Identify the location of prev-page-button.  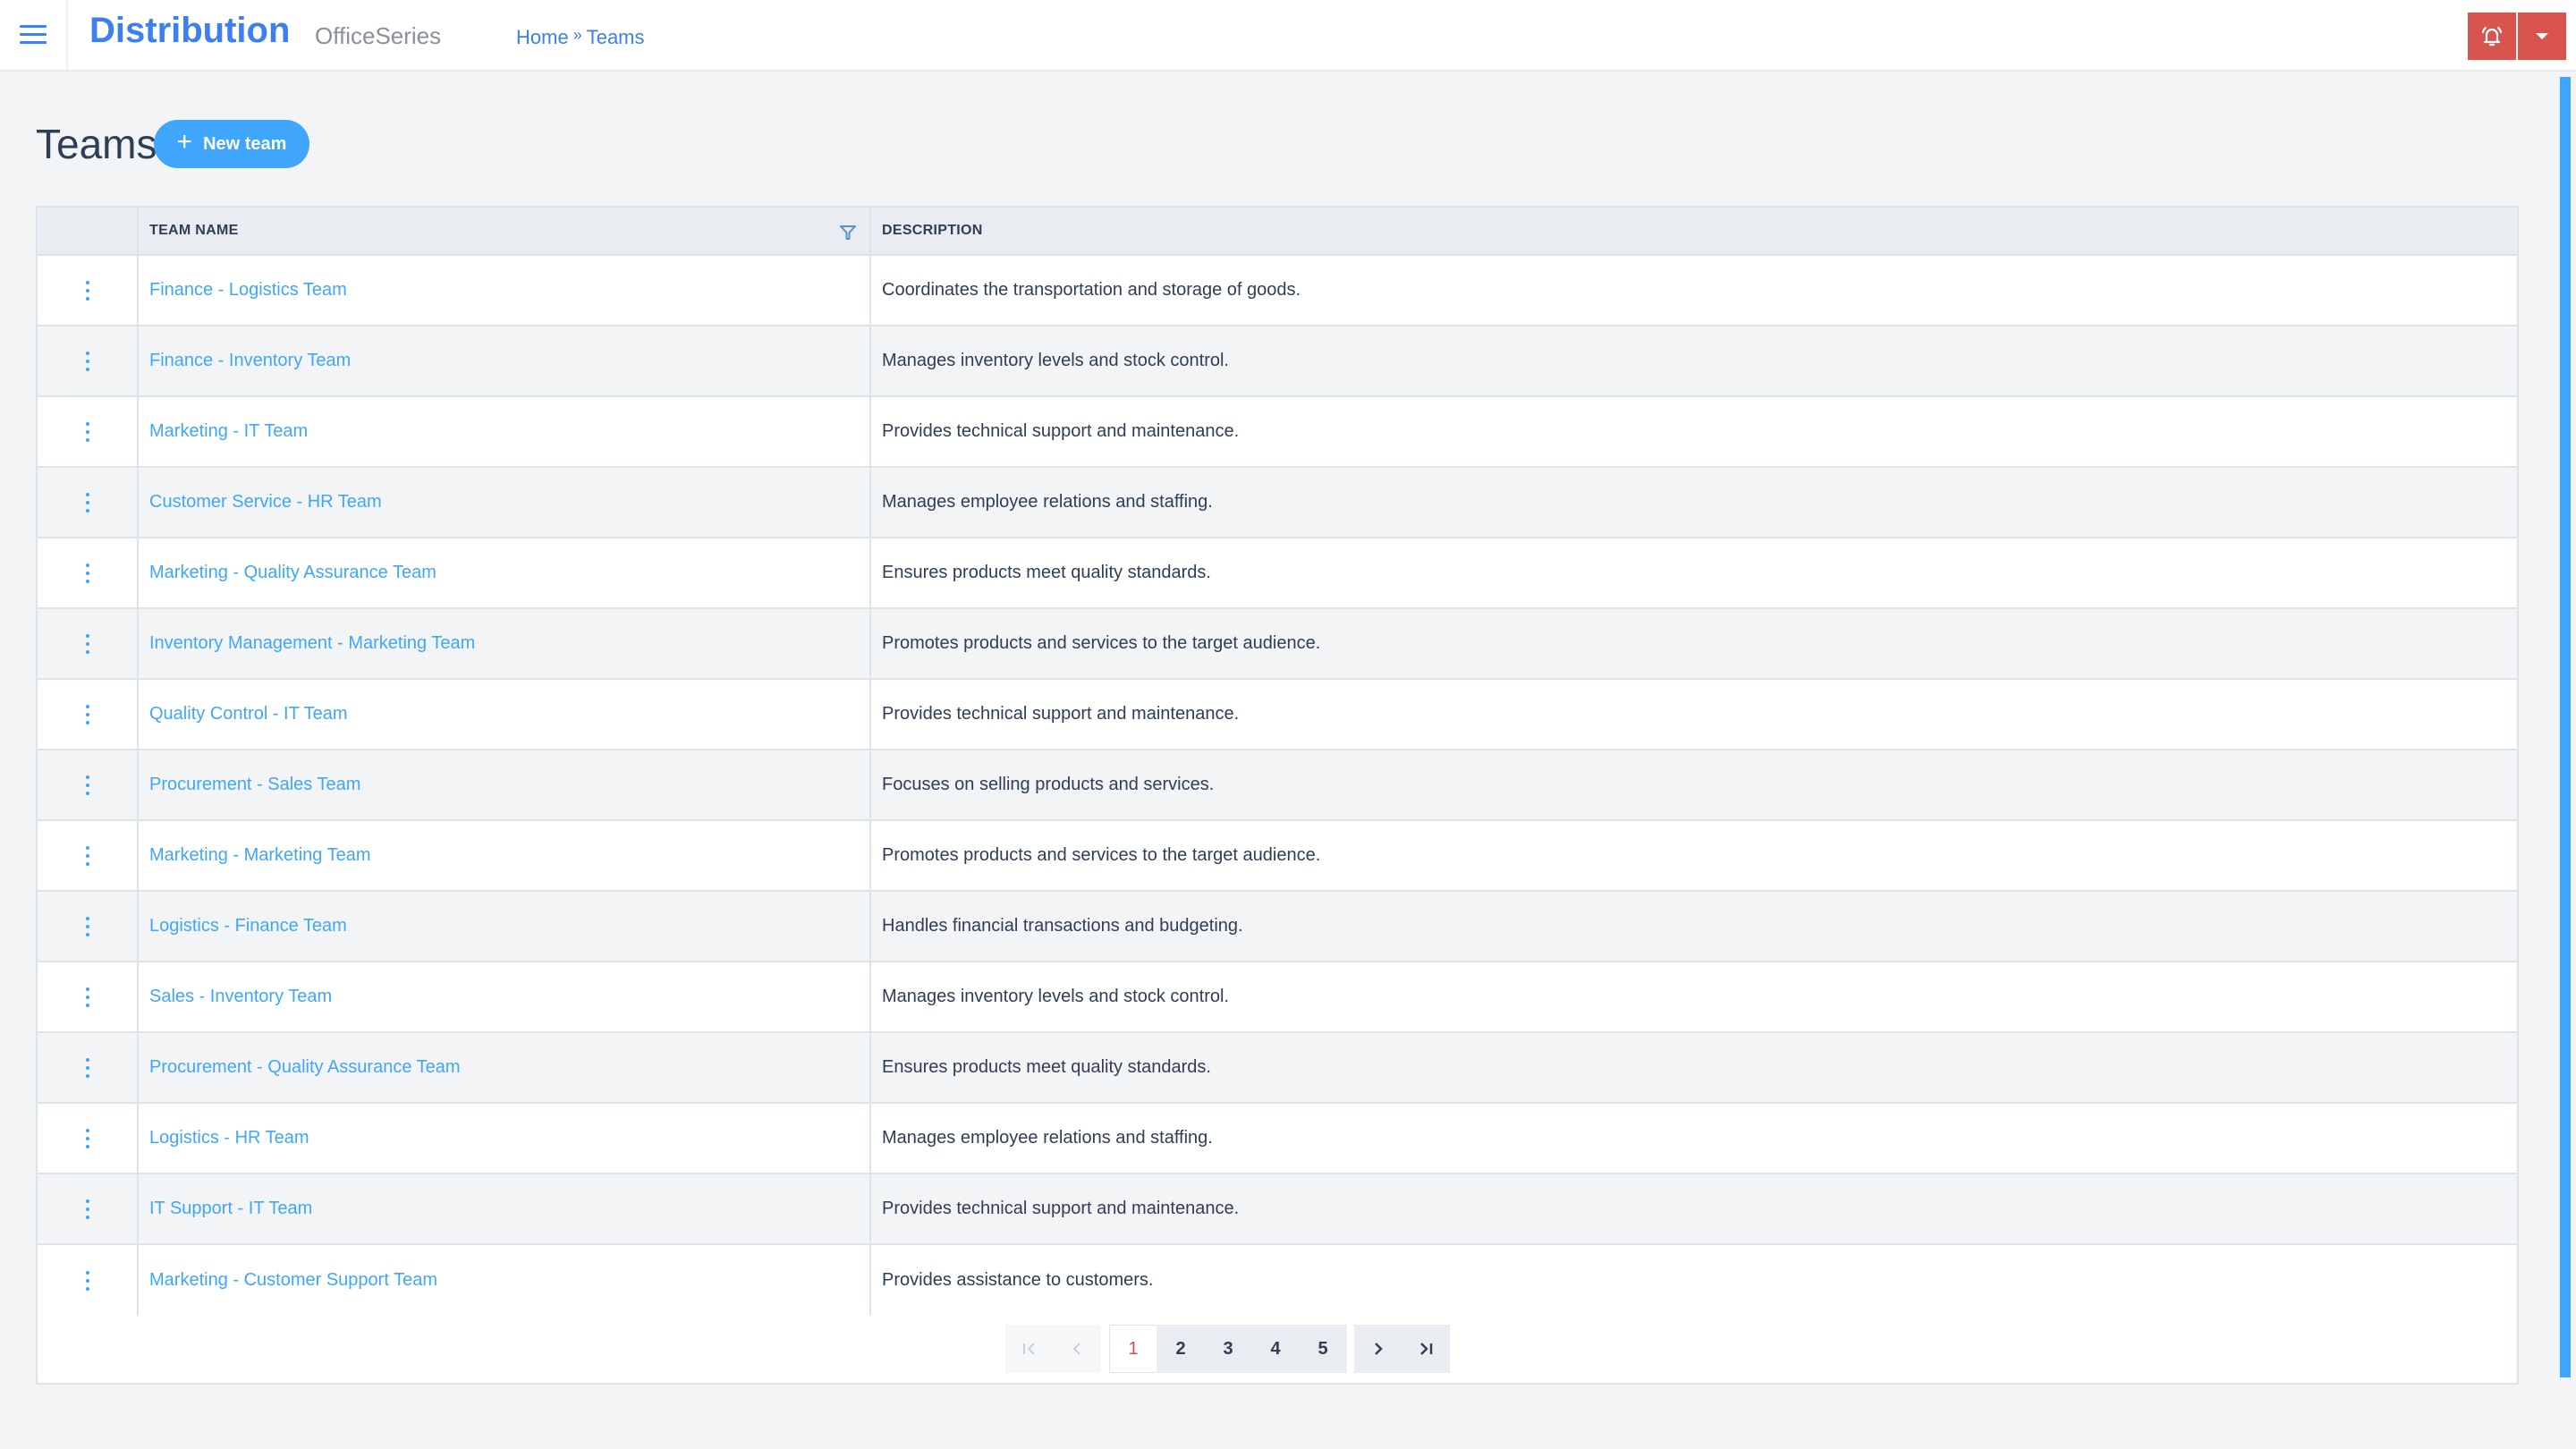
(1077, 1349).